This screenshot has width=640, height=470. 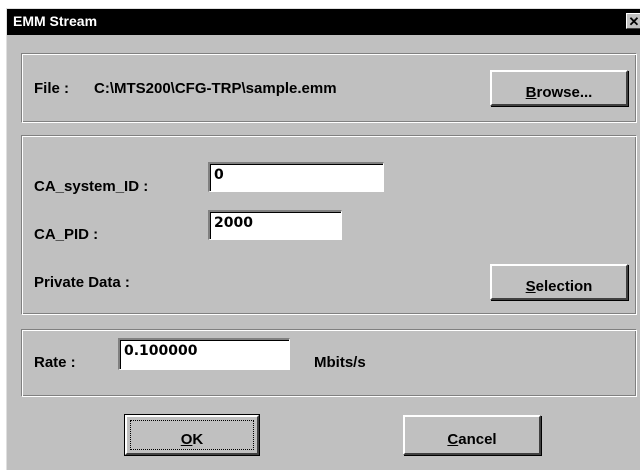 What do you see at coordinates (186, 439) in the screenshot?
I see `ok-accel: O` at bounding box center [186, 439].